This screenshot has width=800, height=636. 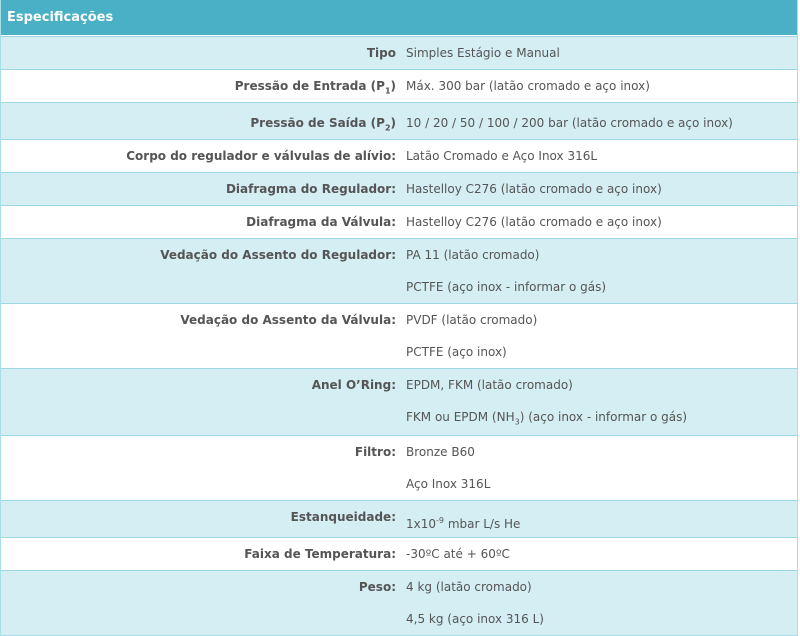 What do you see at coordinates (469, 587) in the screenshot?
I see `spec-value: 4 kg (latão cromado)` at bounding box center [469, 587].